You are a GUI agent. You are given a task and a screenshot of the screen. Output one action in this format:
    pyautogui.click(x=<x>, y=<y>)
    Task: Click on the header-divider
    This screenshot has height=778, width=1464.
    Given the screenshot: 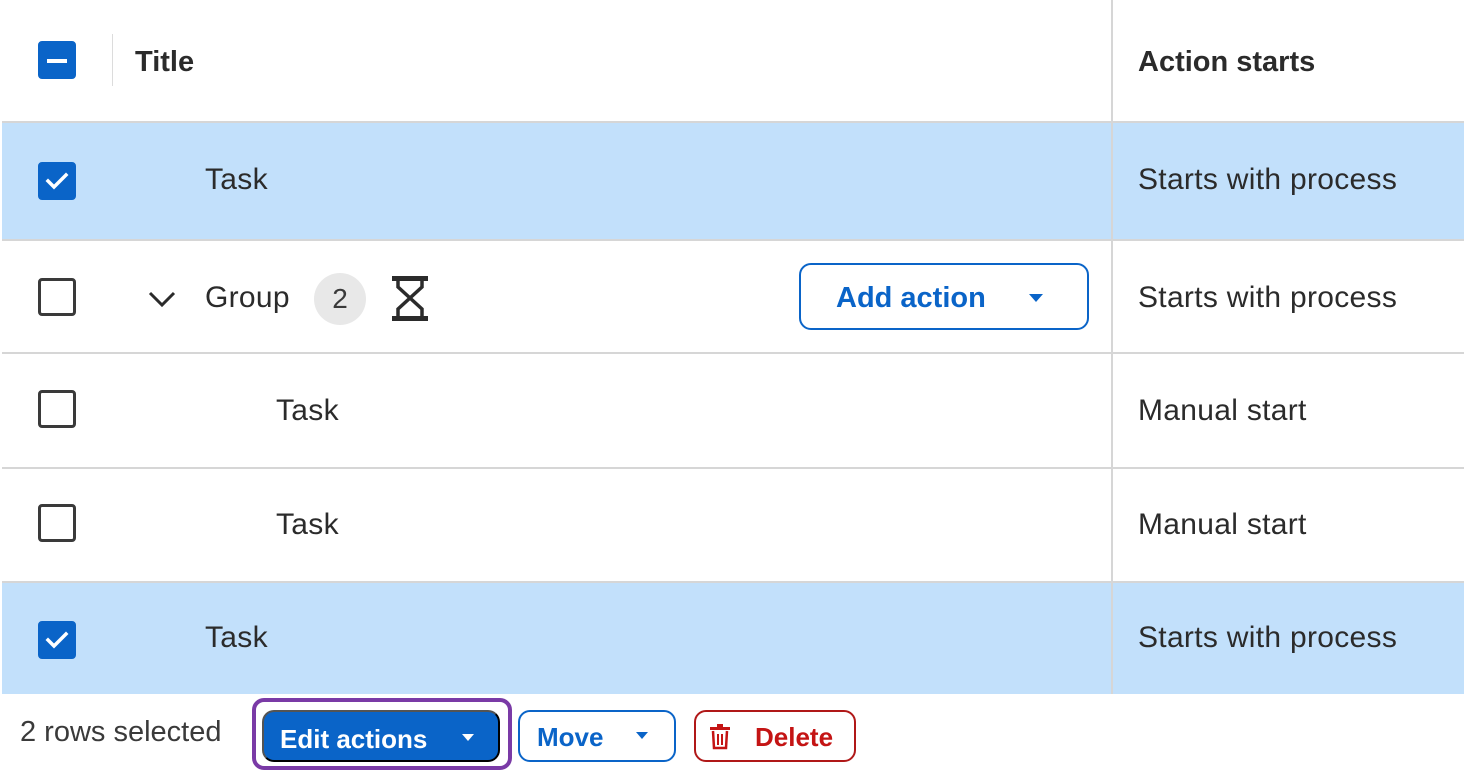 What is the action you would take?
    pyautogui.click(x=112, y=60)
    